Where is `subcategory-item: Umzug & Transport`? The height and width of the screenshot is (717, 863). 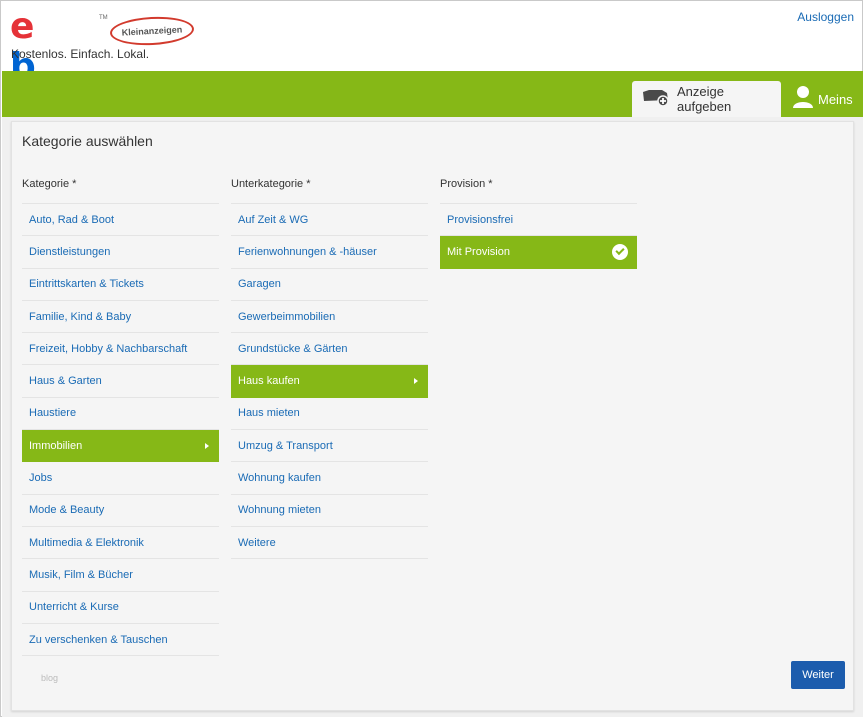
subcategory-item: Umzug & Transport is located at coordinates (329, 446).